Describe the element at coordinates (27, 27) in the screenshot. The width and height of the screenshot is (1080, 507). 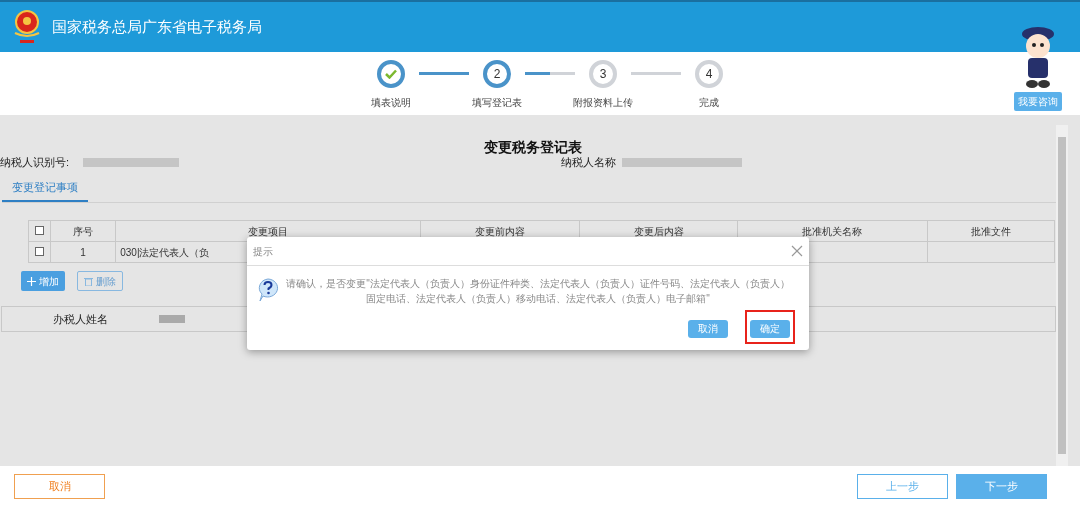
I see `emblem-logo` at that location.